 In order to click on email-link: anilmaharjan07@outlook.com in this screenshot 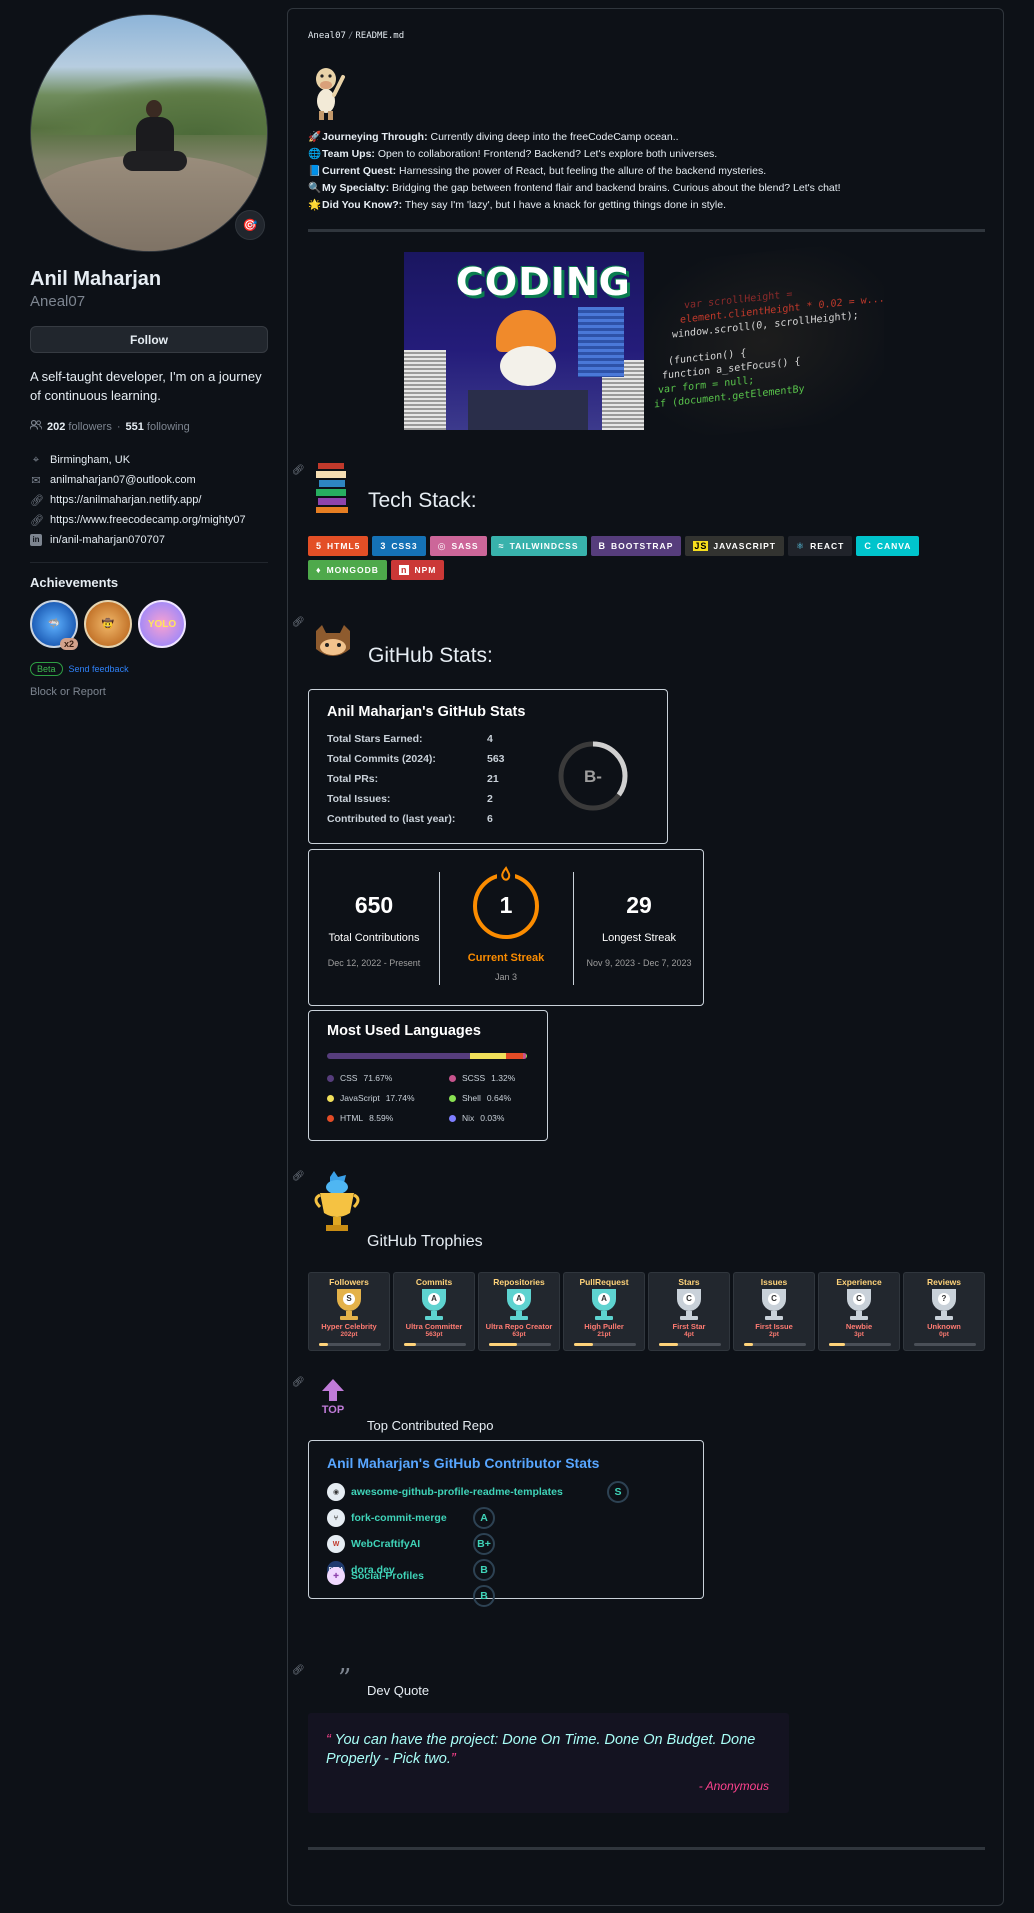, I will do `click(123, 480)`.